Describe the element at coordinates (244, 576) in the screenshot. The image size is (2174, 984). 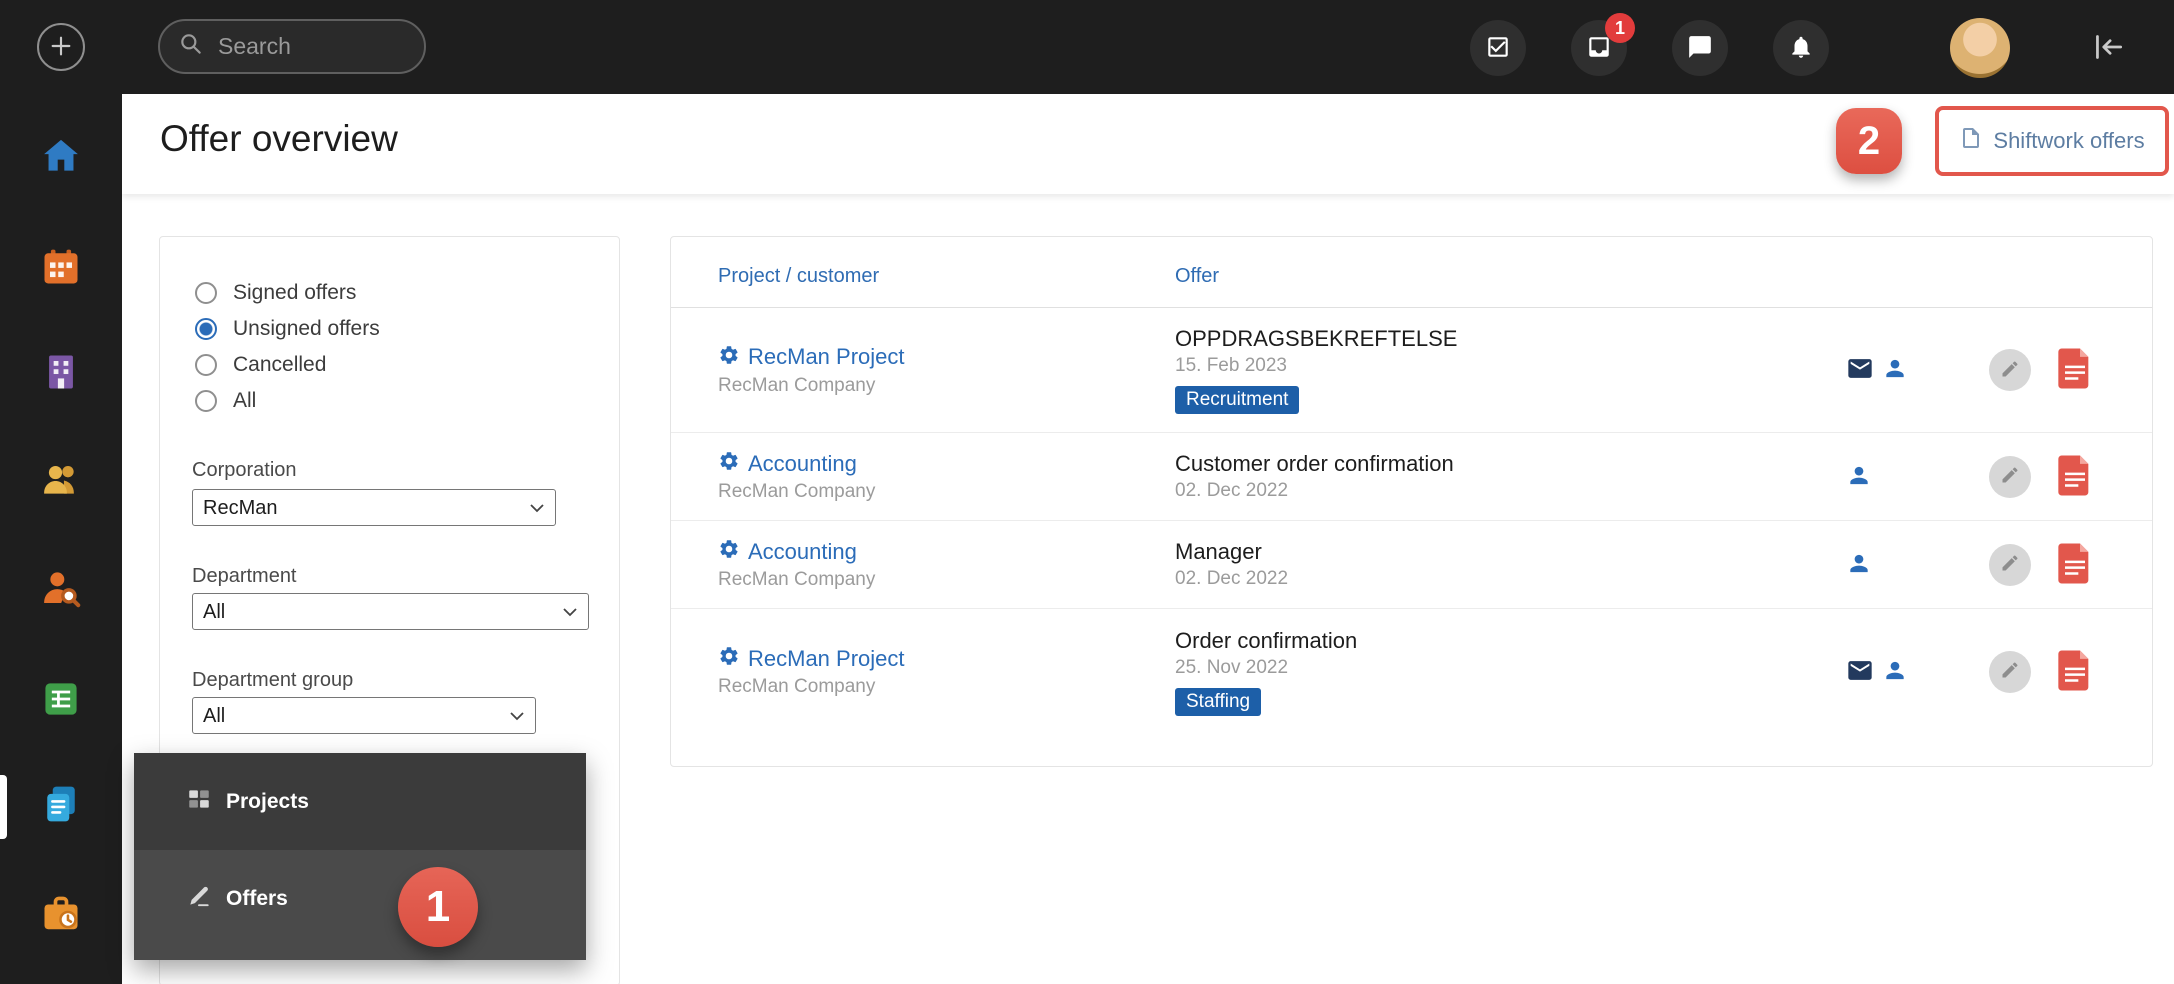
I see `department-label: Department` at that location.